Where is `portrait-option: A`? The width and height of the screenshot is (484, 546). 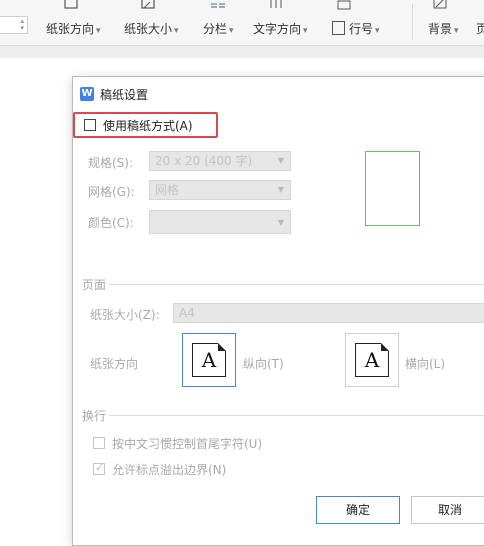
portrait-option: A is located at coordinates (209, 360).